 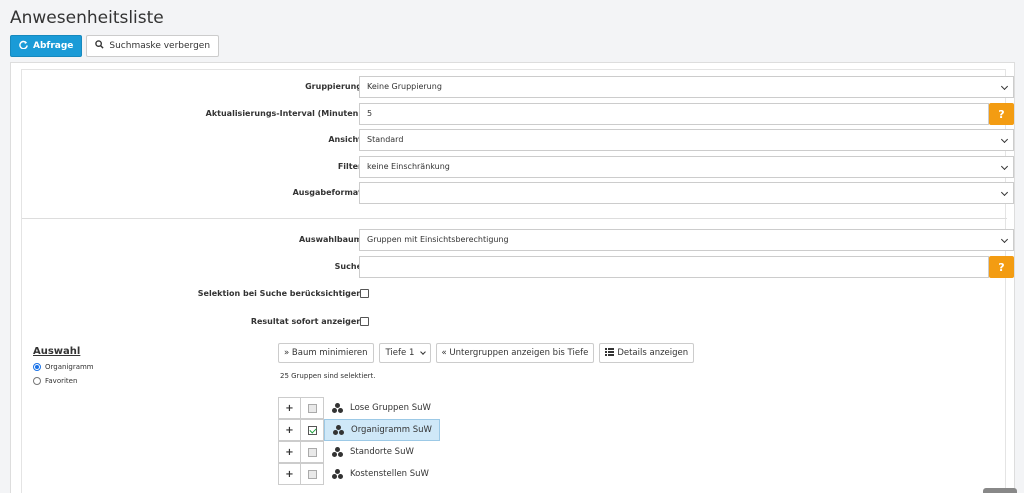 What do you see at coordinates (333, 86) in the screenshot?
I see `gruppierung-label: Gruppierung` at bounding box center [333, 86].